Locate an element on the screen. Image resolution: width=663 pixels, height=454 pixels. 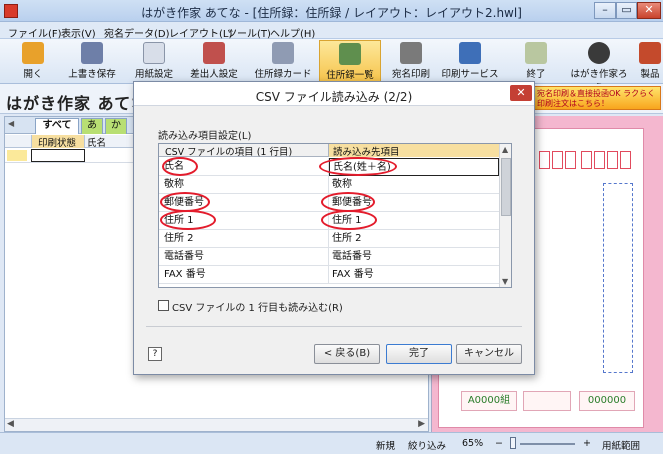
column-csv-field: CSV ファイルの項目 (1 行目) is located at coordinates (244, 151).